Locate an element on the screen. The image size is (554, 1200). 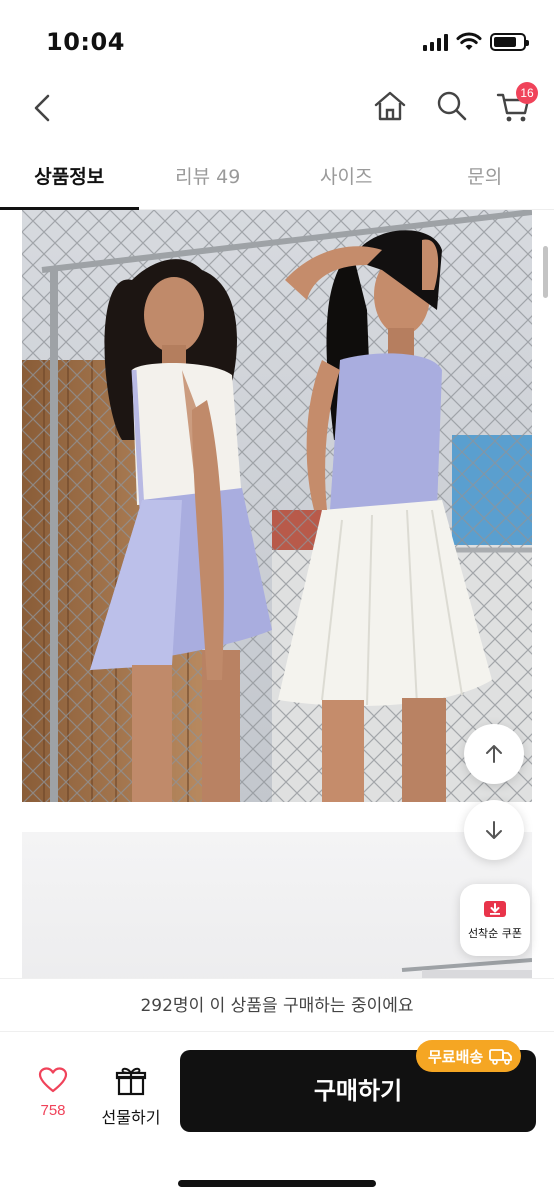
cart-button: 16 is located at coordinates (516, 104).